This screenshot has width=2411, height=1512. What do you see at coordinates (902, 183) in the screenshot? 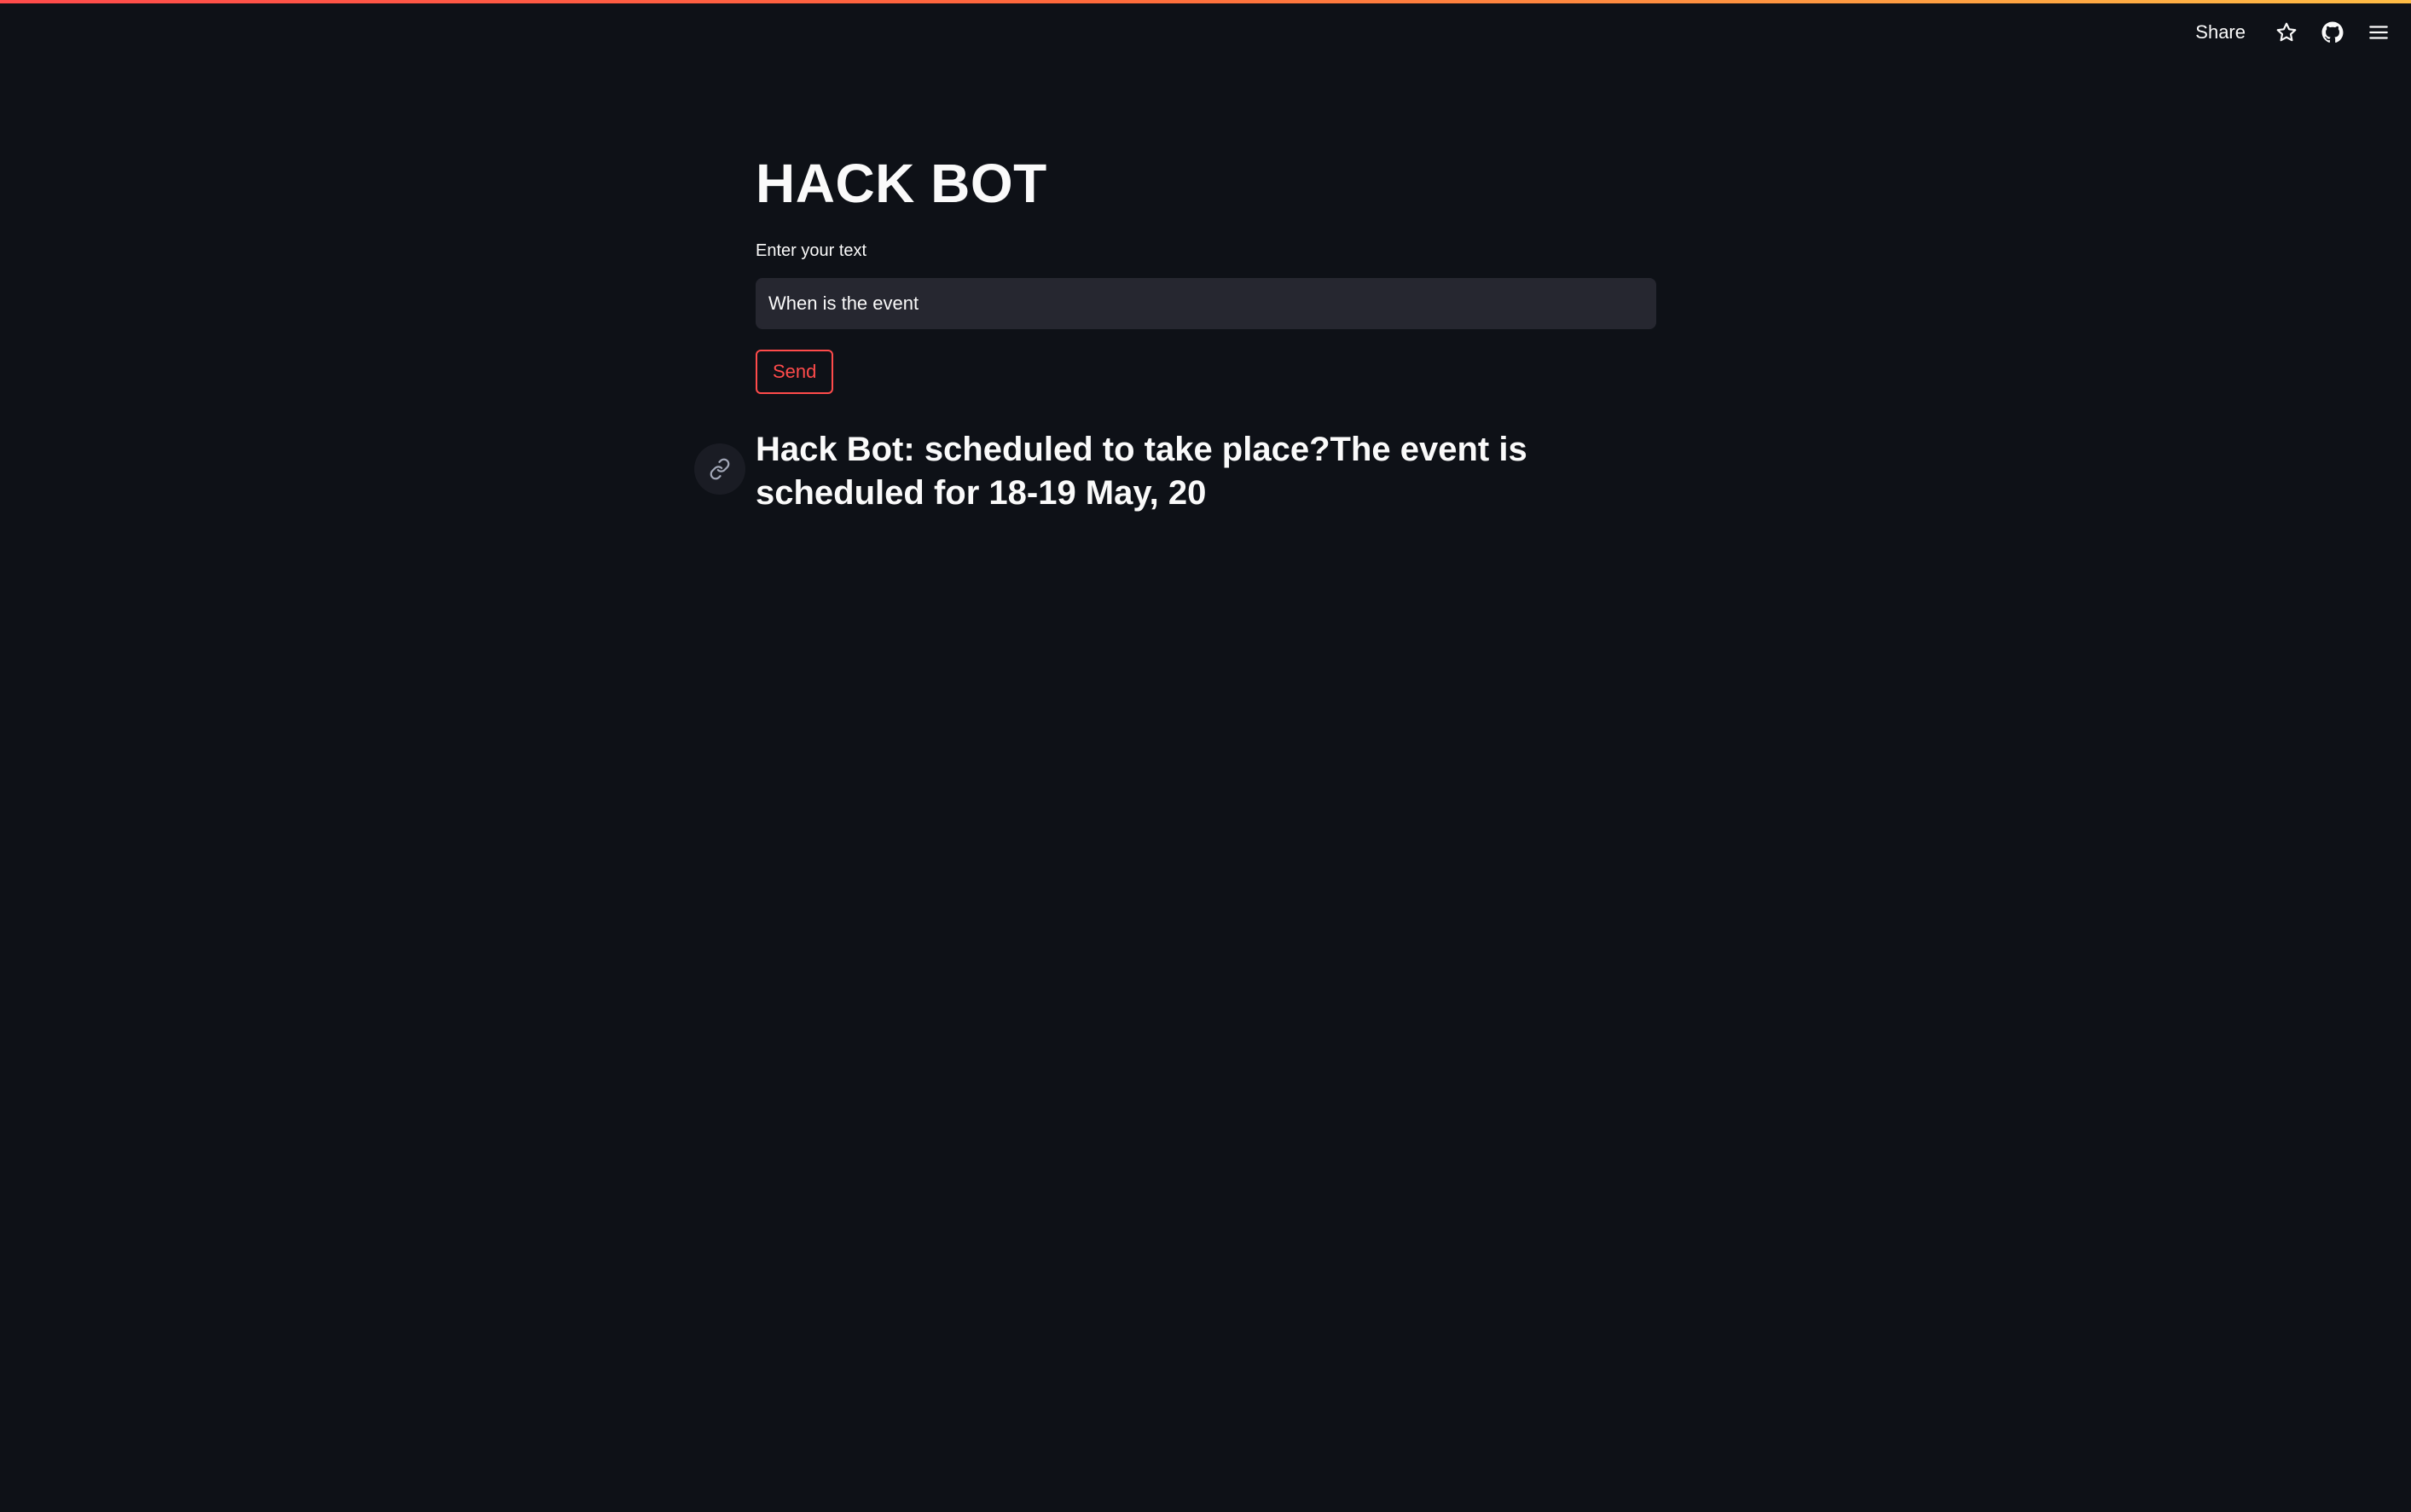
I see `page-title: HACK BOT` at bounding box center [902, 183].